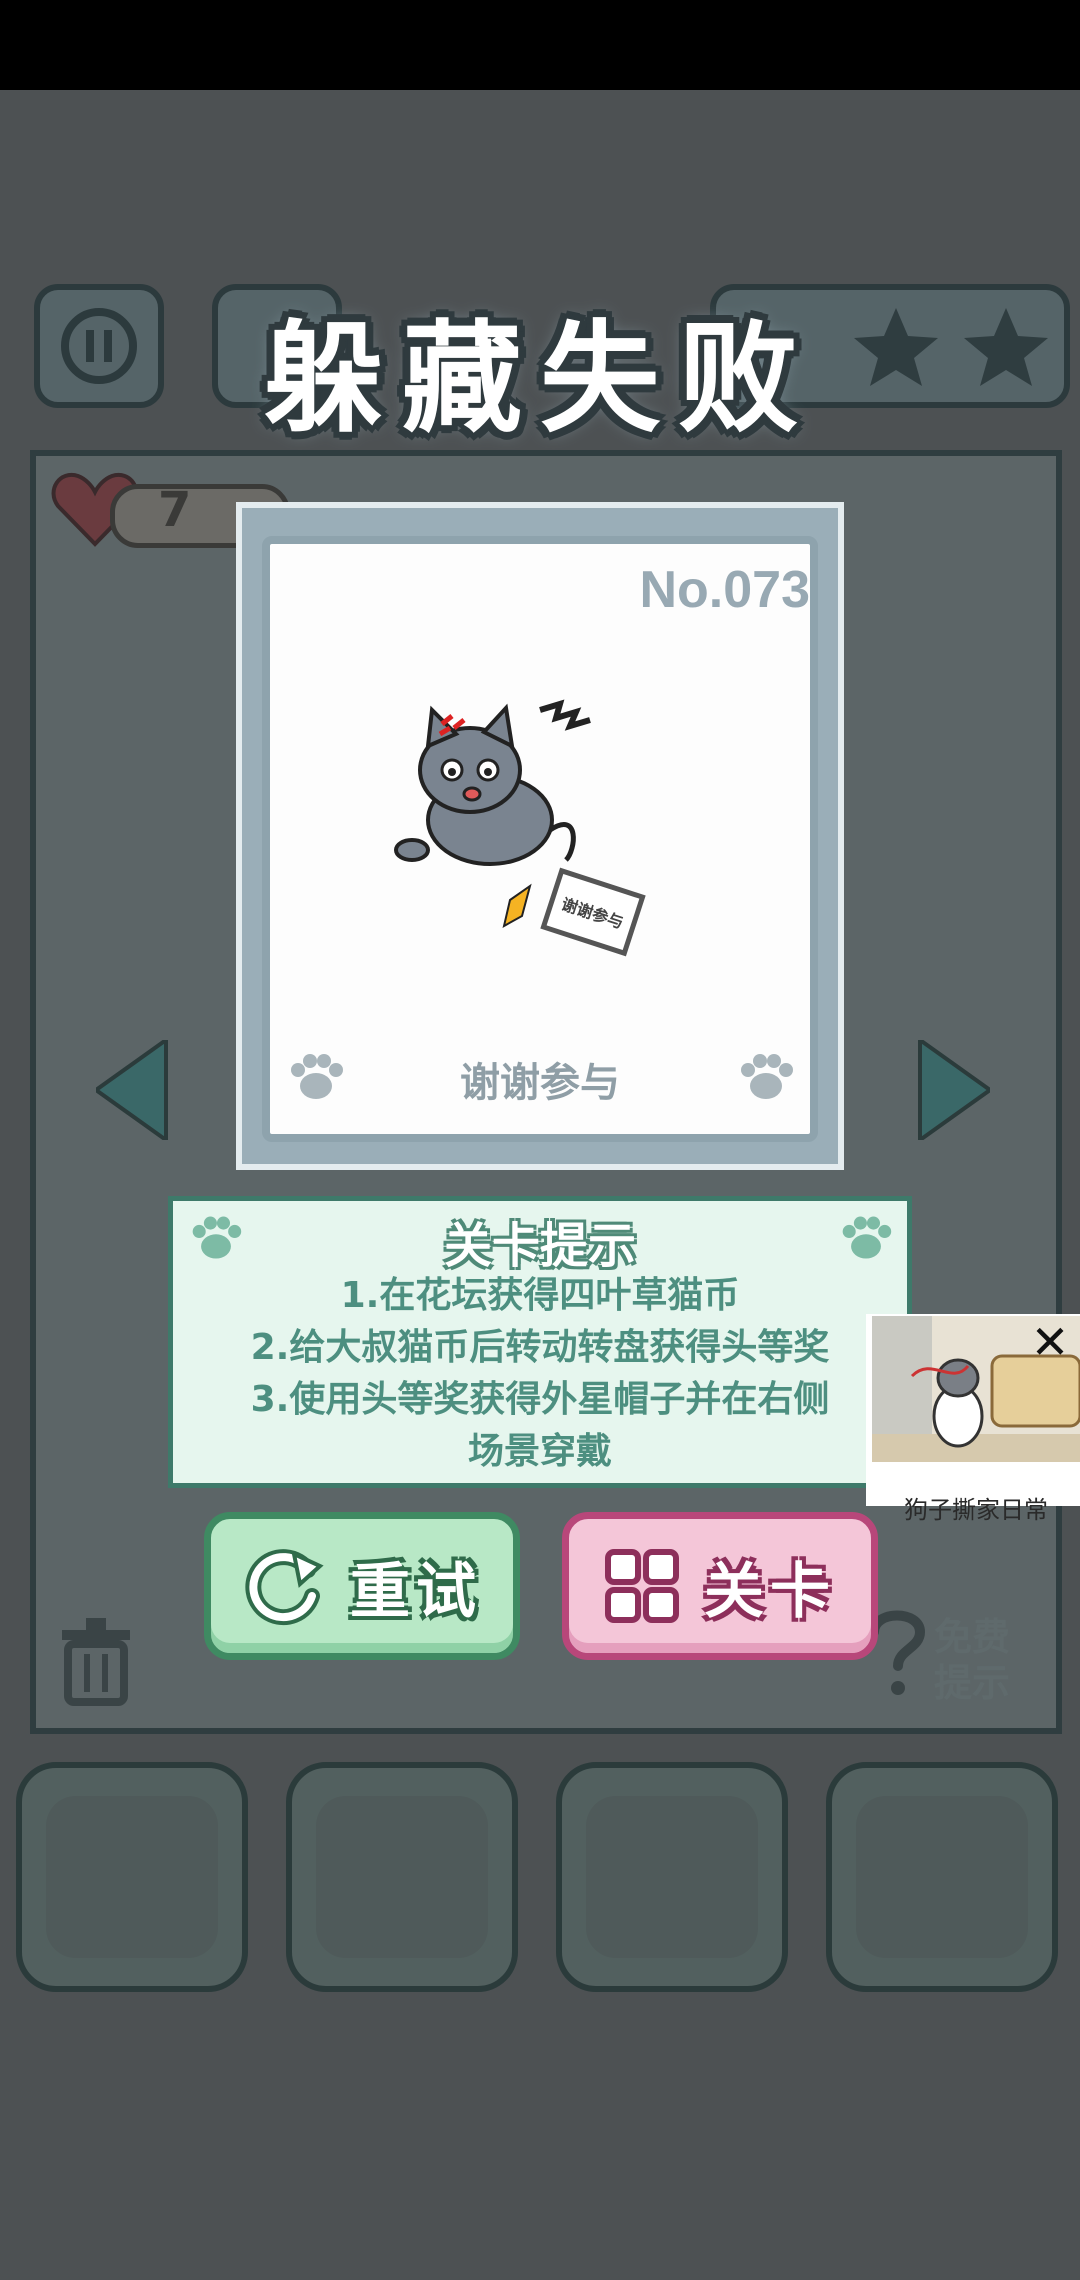 The image size is (1080, 2280). Describe the element at coordinates (540, 1347) in the screenshot. I see `hint-line-2: 2.给大叔猫币后转动转盘获得头等奖` at that location.